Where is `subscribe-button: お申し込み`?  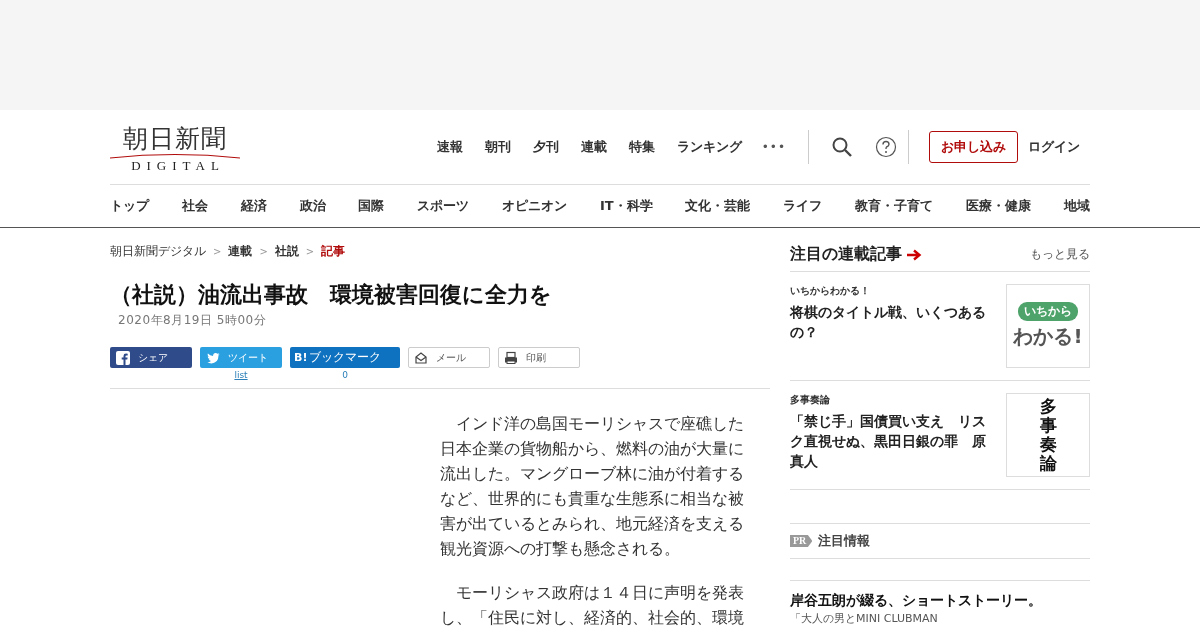
subscribe-button: お申し込み is located at coordinates (973, 147).